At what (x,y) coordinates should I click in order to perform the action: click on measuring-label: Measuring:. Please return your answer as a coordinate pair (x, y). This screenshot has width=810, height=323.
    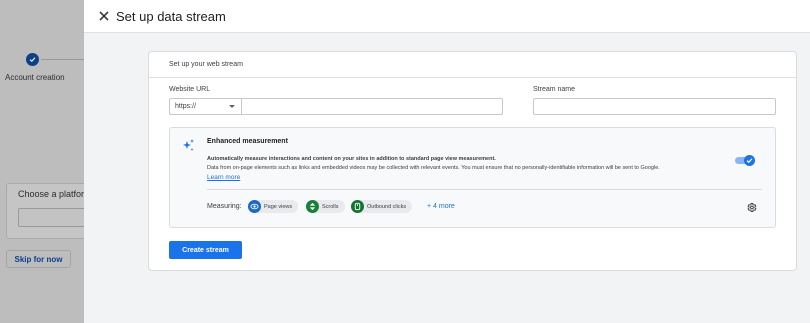
    Looking at the image, I should click on (224, 206).